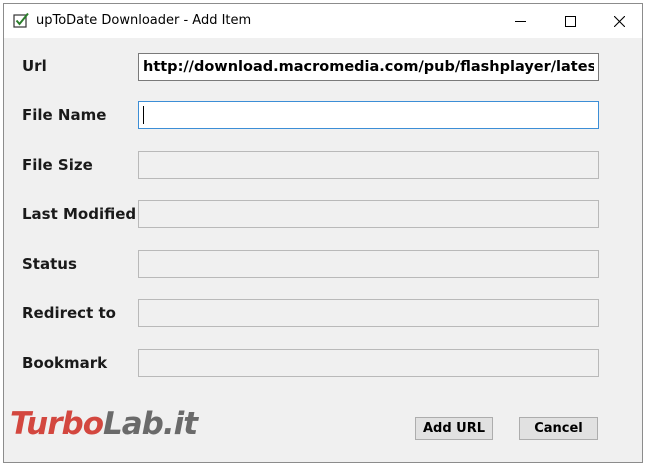 Image resolution: width=650 pixels, height=468 pixels. I want to click on status-label: Status, so click(49, 264).